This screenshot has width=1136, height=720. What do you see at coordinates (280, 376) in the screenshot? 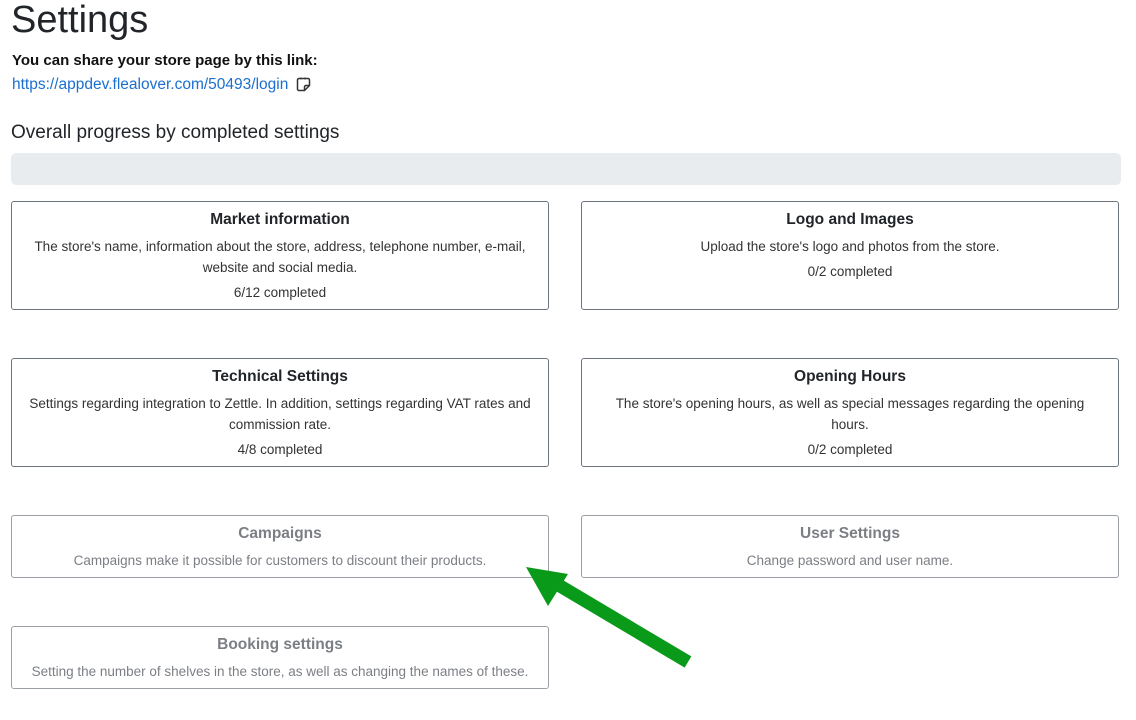
I see `card-title: Technical Settings` at bounding box center [280, 376].